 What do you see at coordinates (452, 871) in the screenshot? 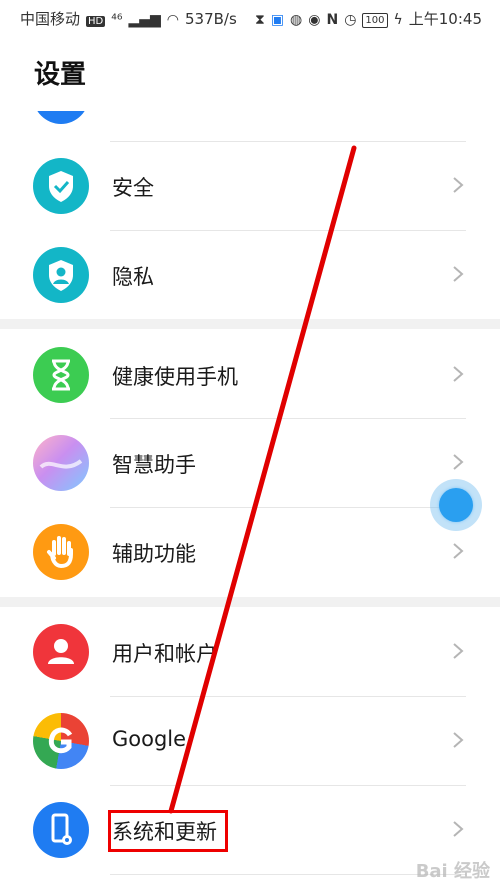
I see `watermark: Bai 经验` at bounding box center [452, 871].